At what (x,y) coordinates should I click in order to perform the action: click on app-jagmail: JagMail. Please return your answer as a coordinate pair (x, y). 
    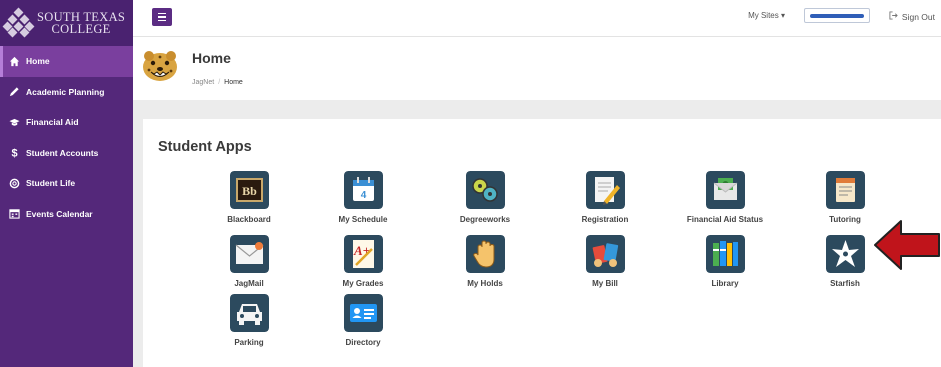
    Looking at the image, I should click on (249, 261).